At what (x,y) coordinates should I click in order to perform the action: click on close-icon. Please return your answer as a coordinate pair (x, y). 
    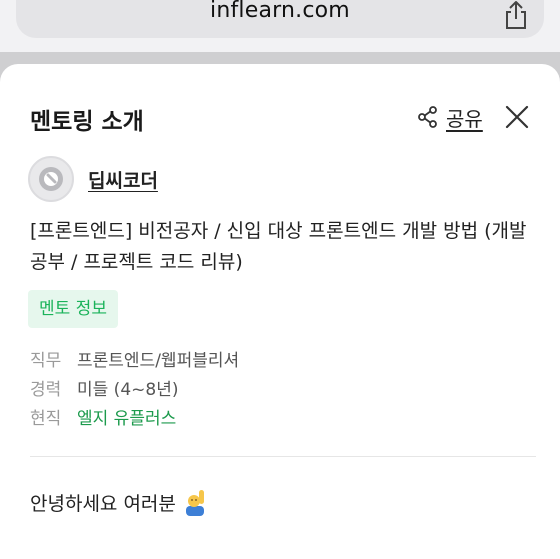
    Looking at the image, I should click on (517, 117).